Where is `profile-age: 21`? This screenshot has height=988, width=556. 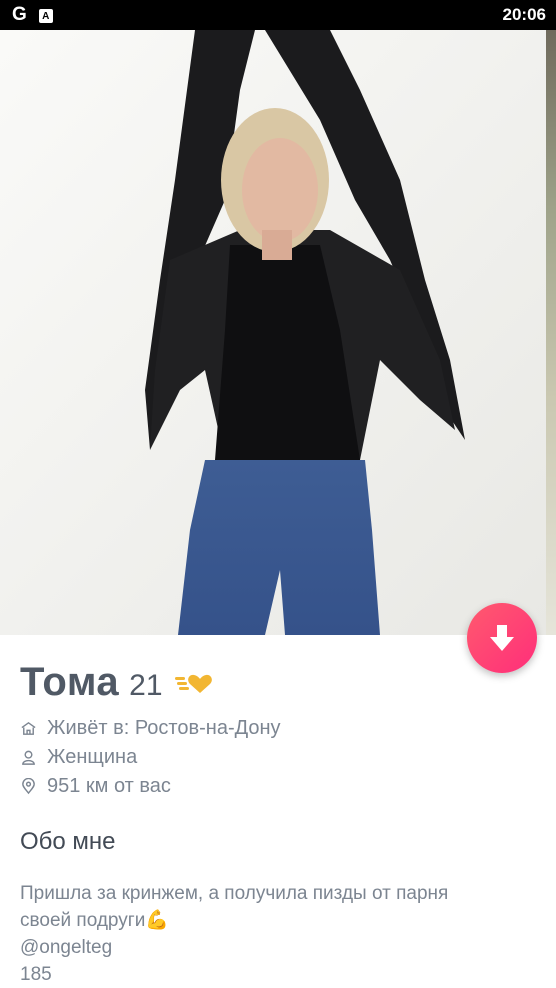 profile-age: 21 is located at coordinates (146, 685).